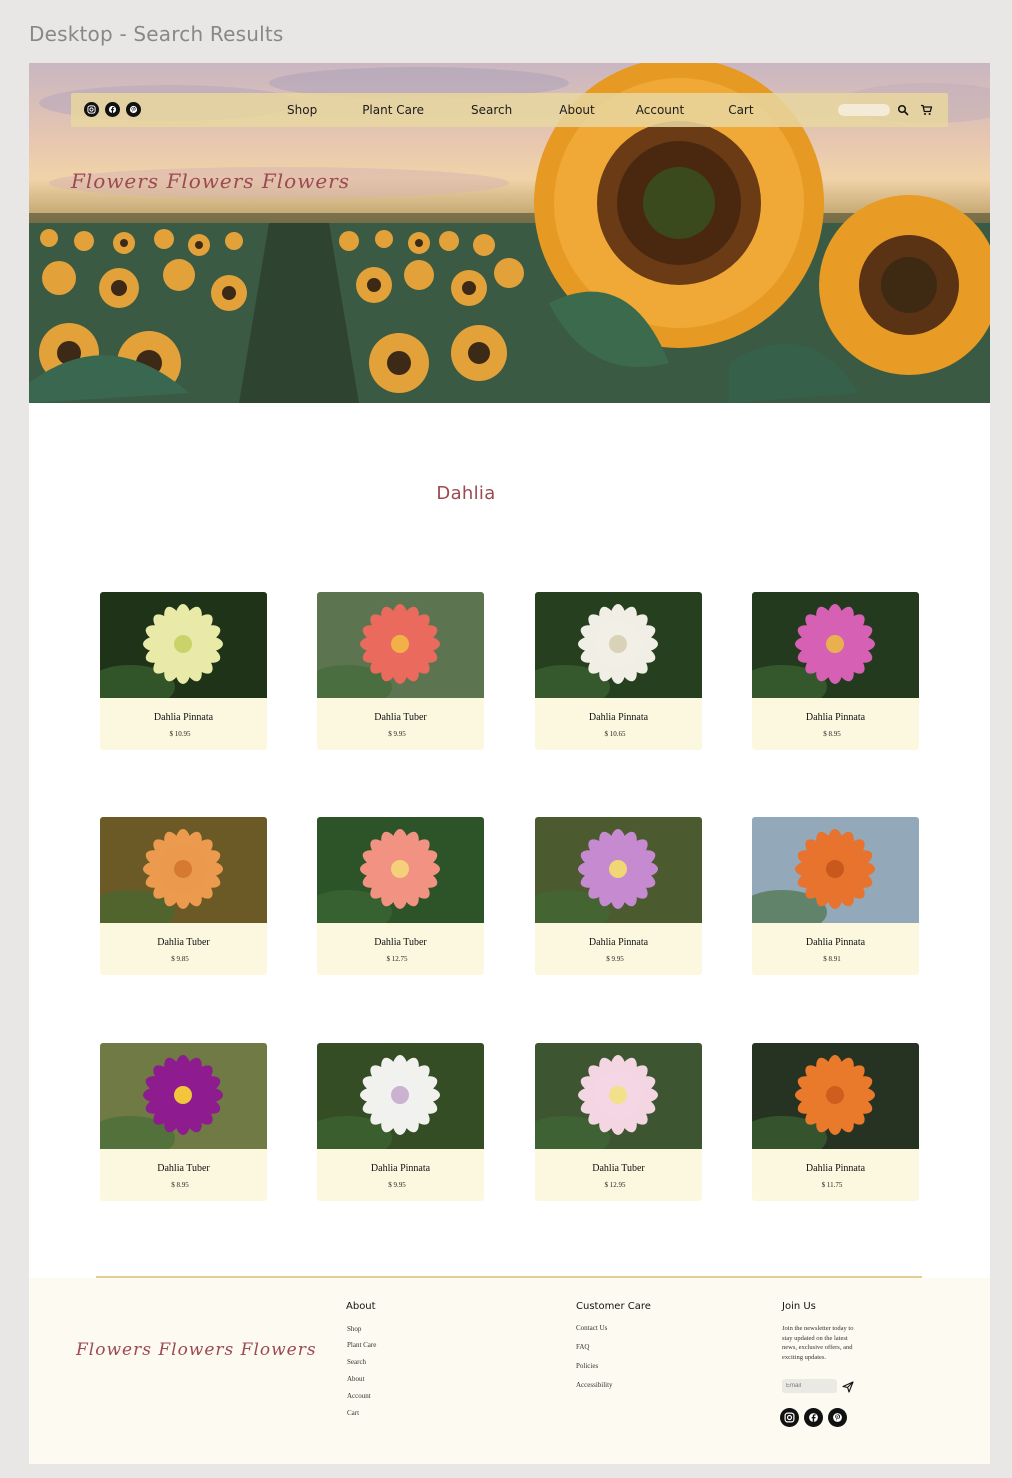 This screenshot has height=1478, width=1012. I want to click on product-price: $ 10.65, so click(615, 734).